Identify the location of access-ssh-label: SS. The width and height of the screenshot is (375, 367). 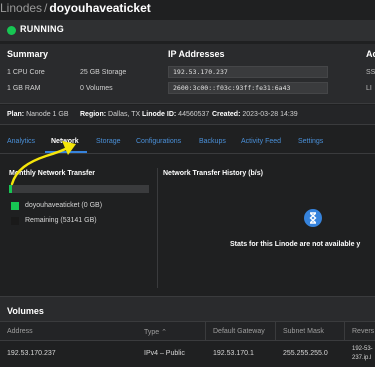
(370, 72).